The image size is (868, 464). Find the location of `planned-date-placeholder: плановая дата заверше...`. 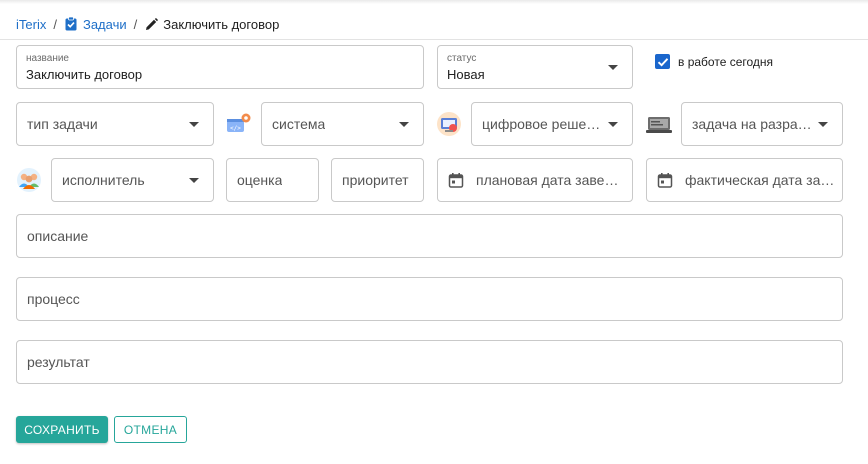

planned-date-placeholder: плановая дата заверше... is located at coordinates (551, 180).